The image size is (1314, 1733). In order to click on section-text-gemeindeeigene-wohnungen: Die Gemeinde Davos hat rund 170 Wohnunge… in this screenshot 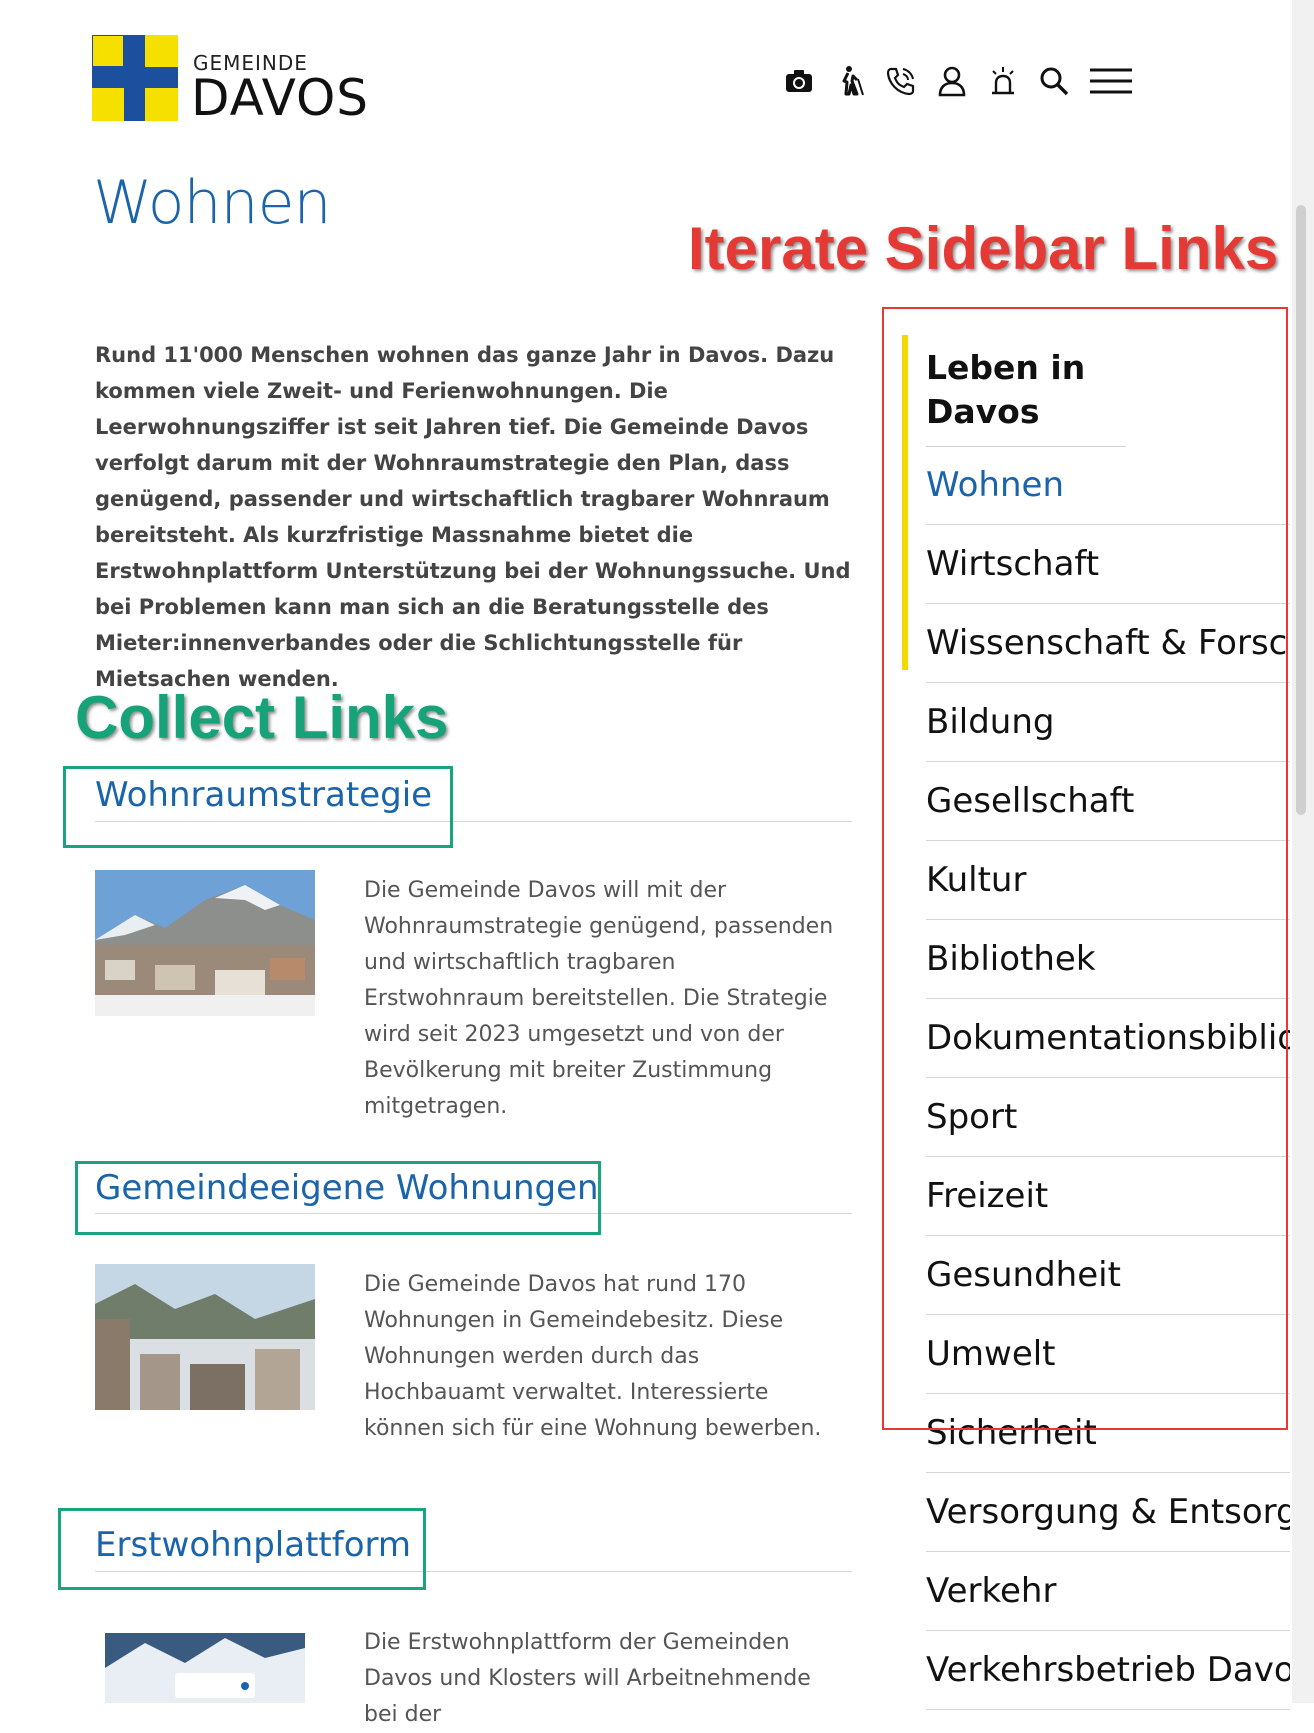, I will do `click(593, 1356)`.